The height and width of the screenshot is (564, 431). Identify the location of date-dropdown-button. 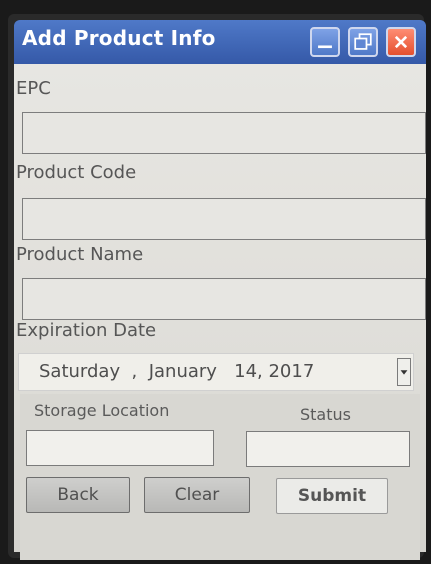
(404, 372).